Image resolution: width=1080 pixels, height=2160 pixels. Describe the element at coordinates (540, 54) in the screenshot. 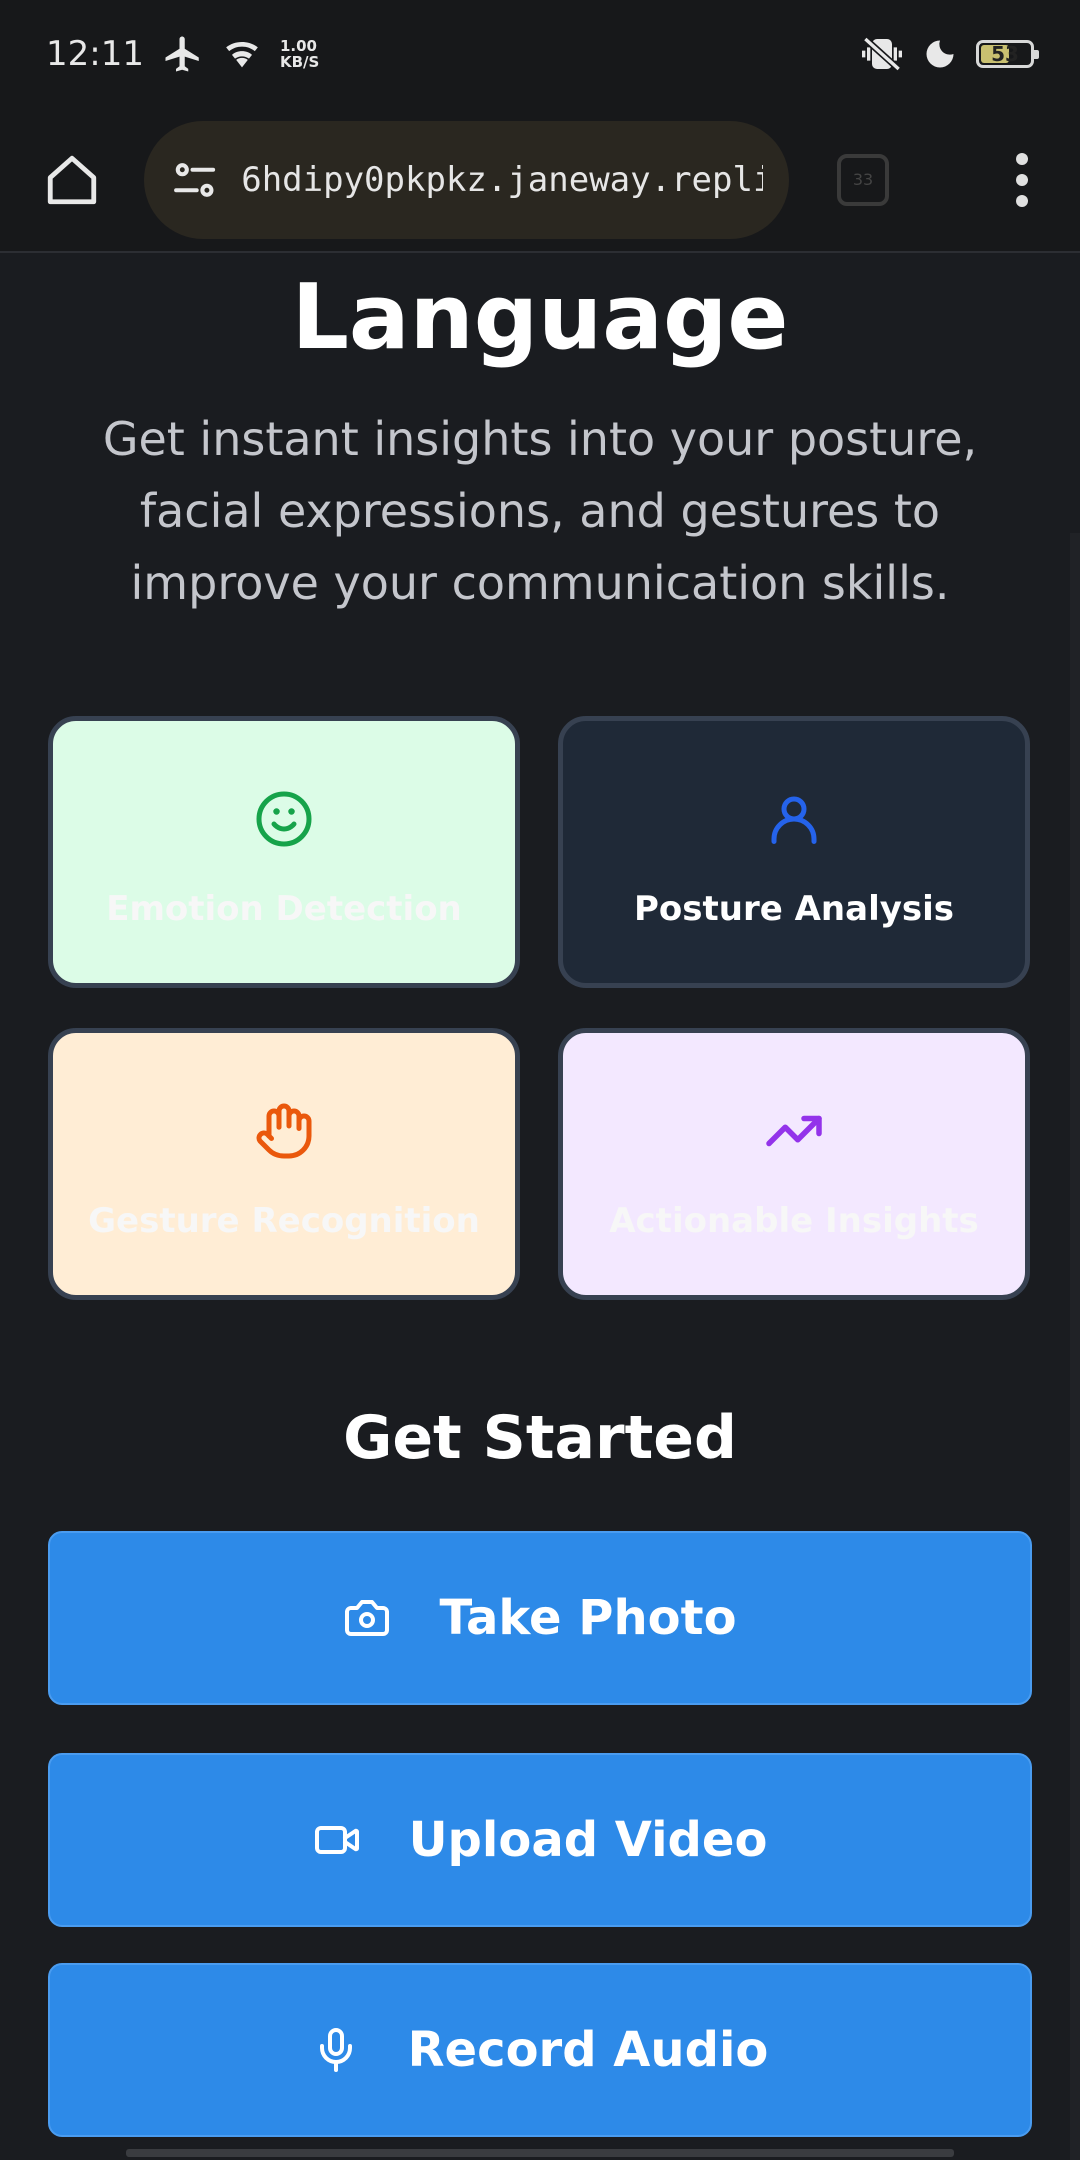

I see `status-bar: 12:11 1.00 KB/S 53` at that location.